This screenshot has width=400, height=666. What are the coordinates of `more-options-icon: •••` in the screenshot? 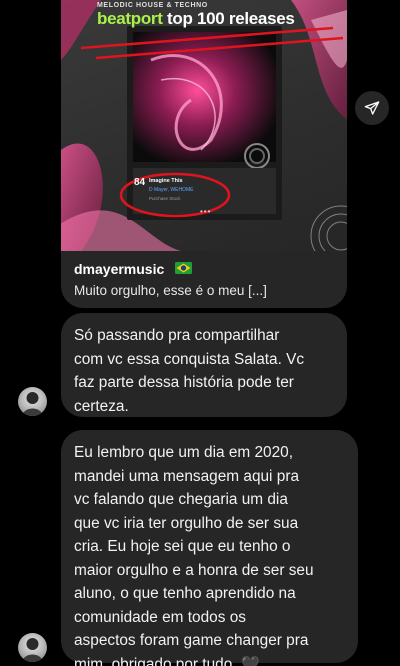 It's located at (206, 211).